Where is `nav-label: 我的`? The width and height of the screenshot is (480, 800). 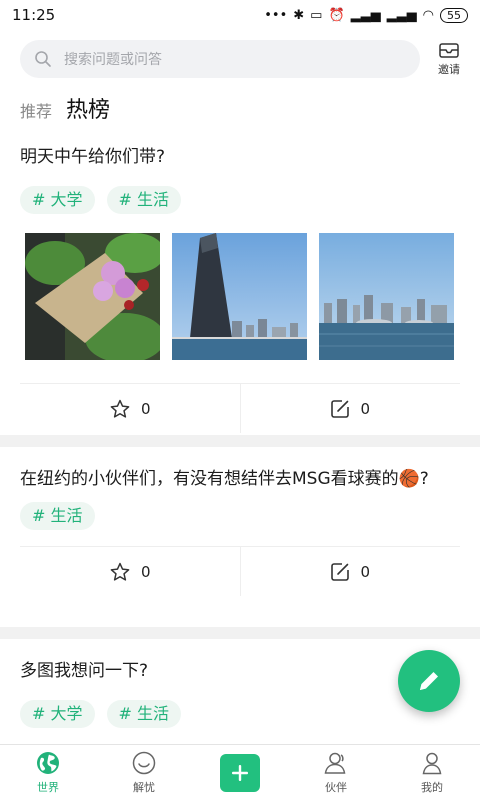
nav-label: 我的 is located at coordinates (432, 787).